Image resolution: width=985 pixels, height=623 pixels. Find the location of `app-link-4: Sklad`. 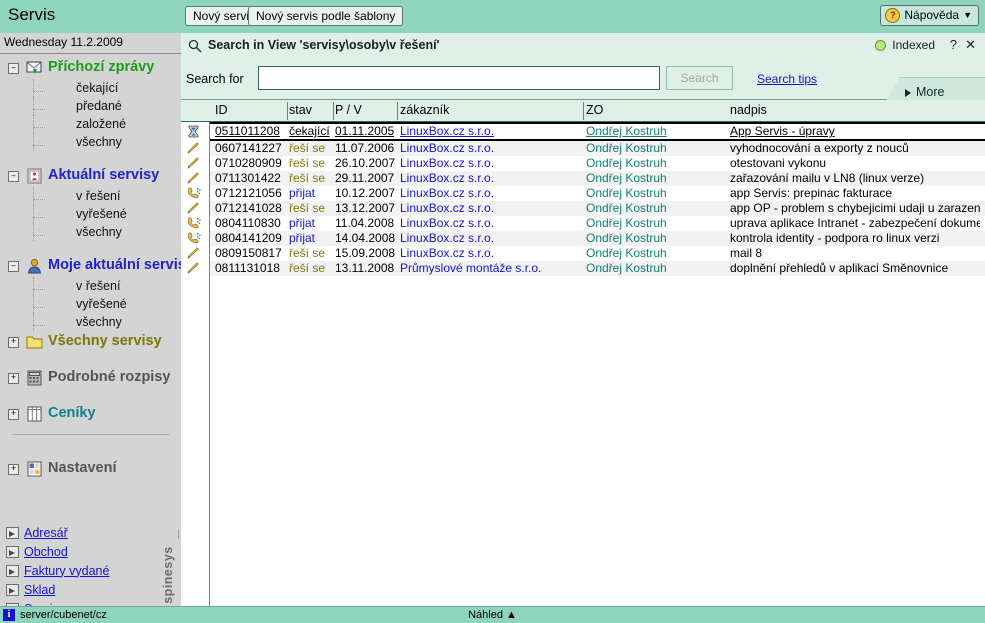

app-link-4: Sklad is located at coordinates (81, 589).